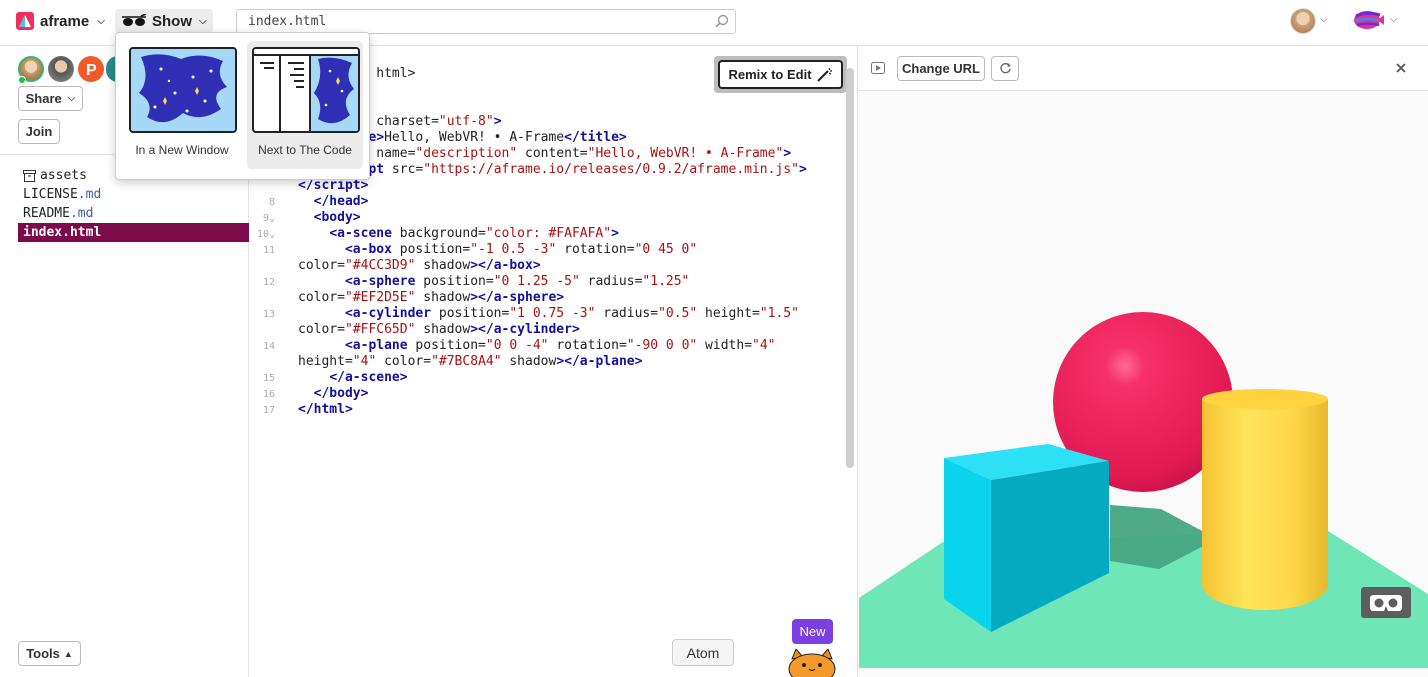  Describe the element at coordinates (311, 217) in the screenshot. I see `code-line: 9⌄ <body>` at that location.